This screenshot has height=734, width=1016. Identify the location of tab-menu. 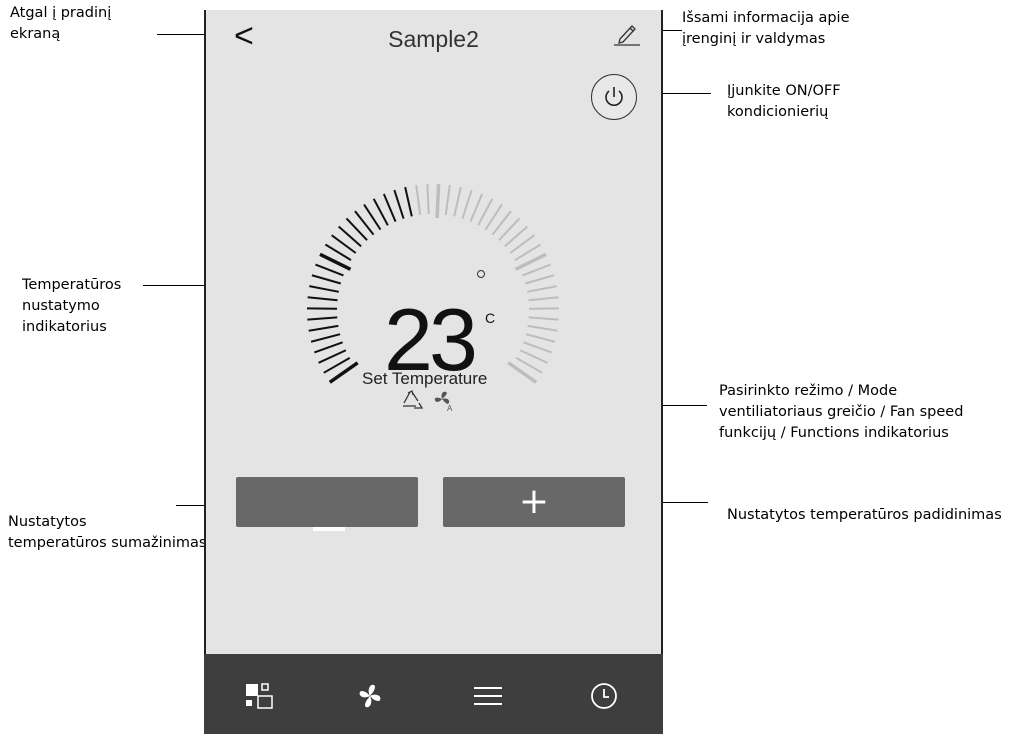
(488, 696).